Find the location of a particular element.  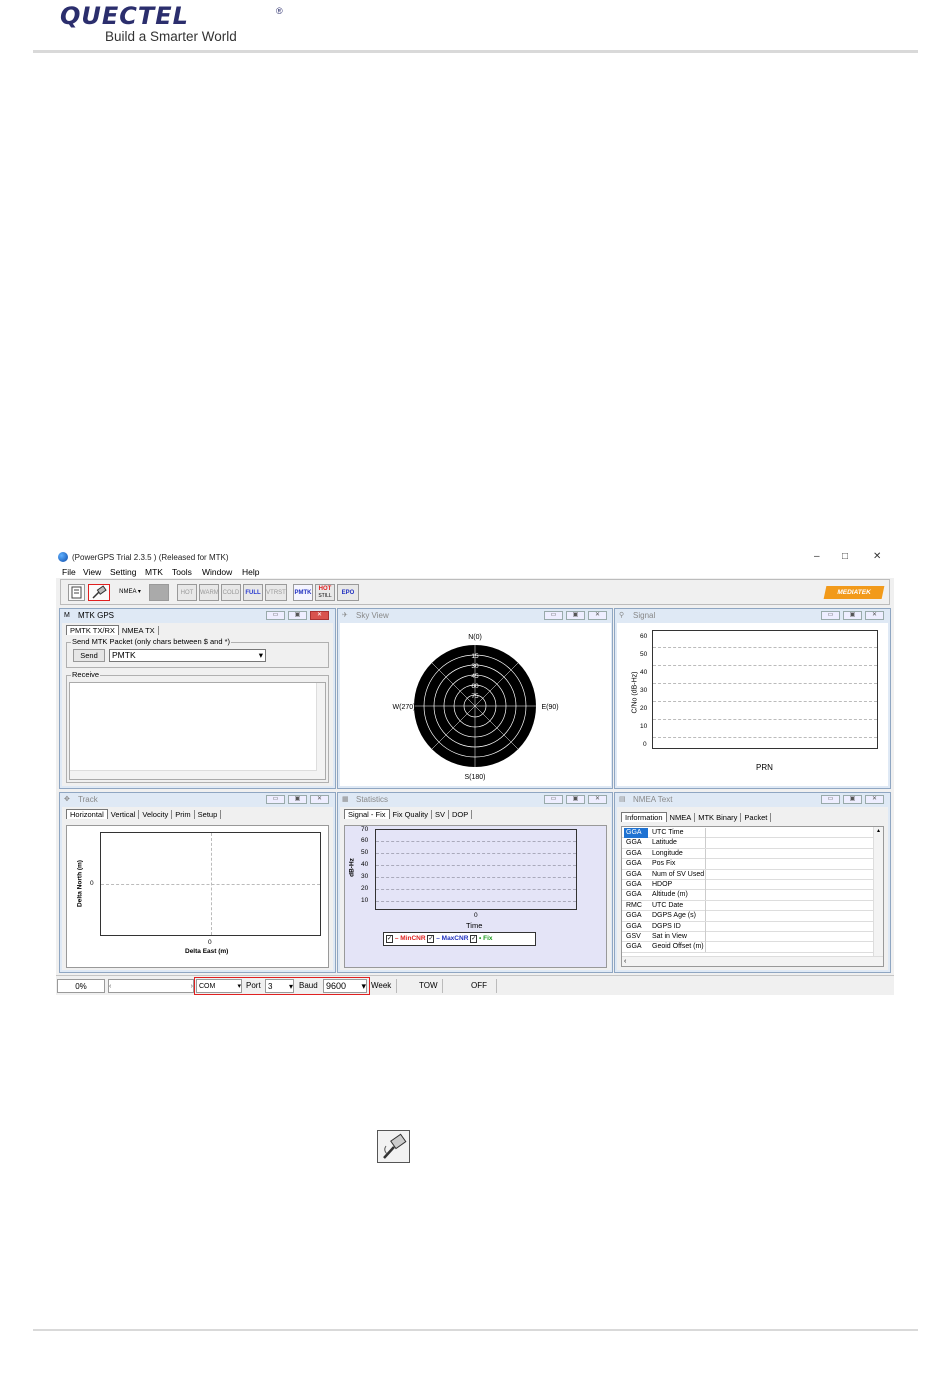

pmtk-packet-input: PMTK ▾ is located at coordinates (187, 655).